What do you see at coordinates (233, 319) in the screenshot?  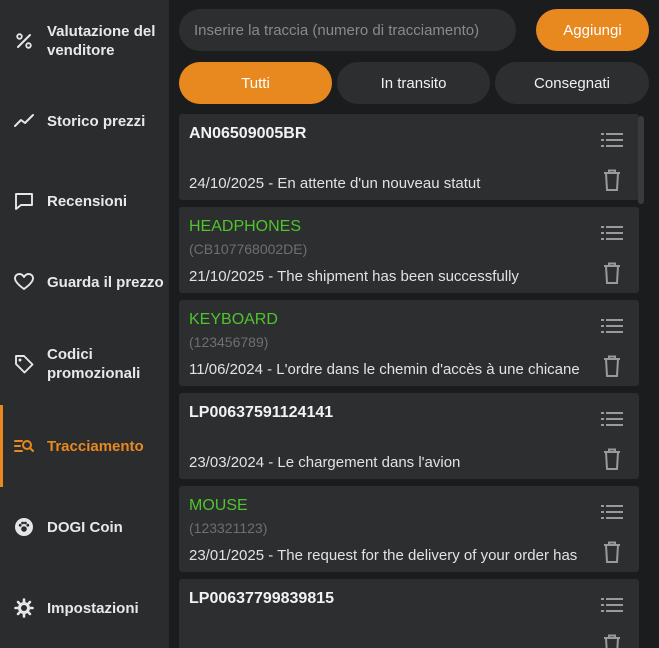 I see `shipment-title: KEYBOARD` at bounding box center [233, 319].